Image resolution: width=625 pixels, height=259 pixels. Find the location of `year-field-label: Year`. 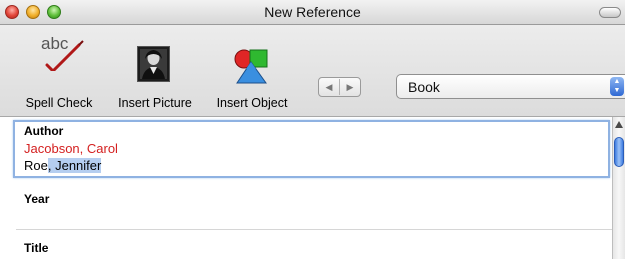

year-field-label: Year is located at coordinates (37, 199).